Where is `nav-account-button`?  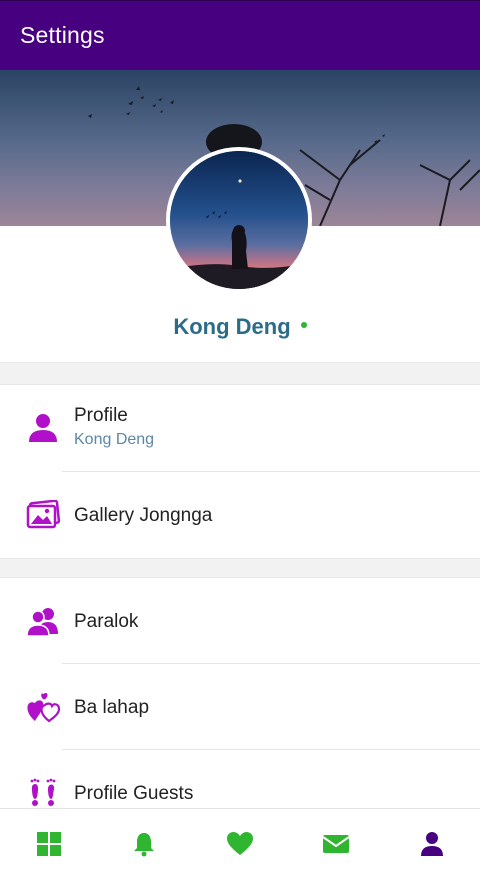
nav-account-button is located at coordinates (432, 844).